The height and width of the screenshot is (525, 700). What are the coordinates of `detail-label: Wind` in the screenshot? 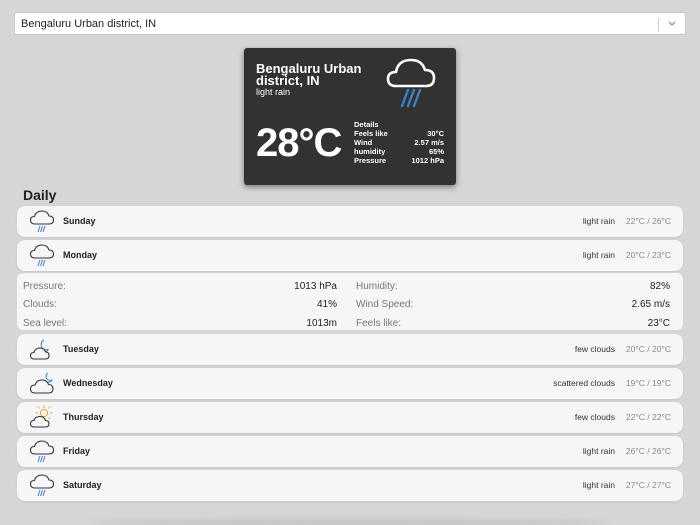 It's located at (363, 142).